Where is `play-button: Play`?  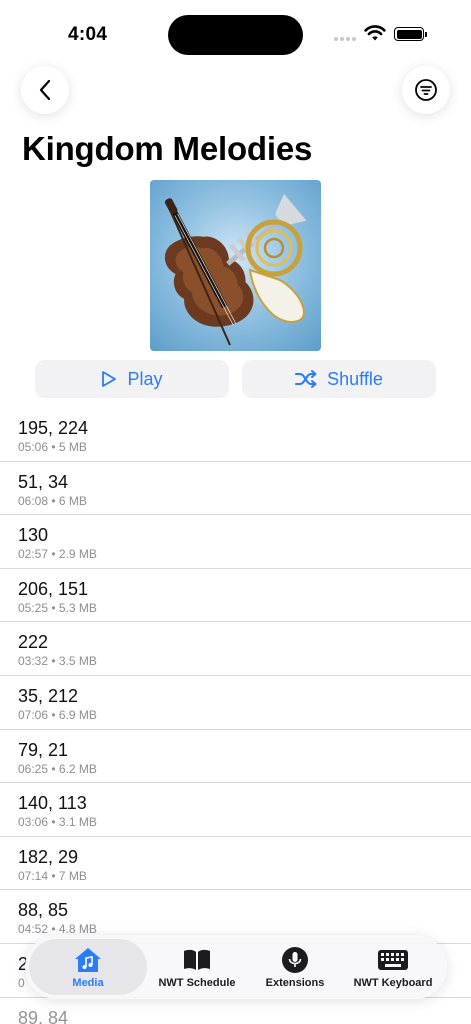
play-button: Play is located at coordinates (132, 379).